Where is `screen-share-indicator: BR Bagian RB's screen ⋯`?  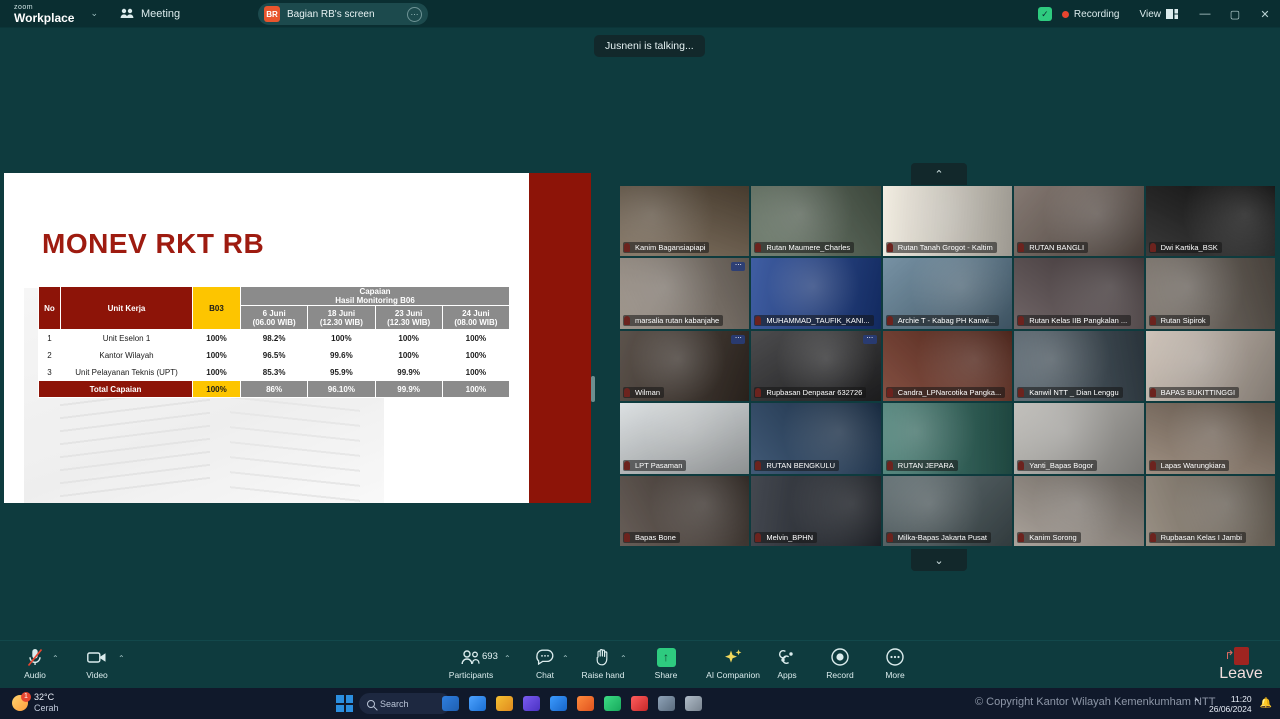 screen-share-indicator: BR Bagian RB's screen ⋯ is located at coordinates (343, 14).